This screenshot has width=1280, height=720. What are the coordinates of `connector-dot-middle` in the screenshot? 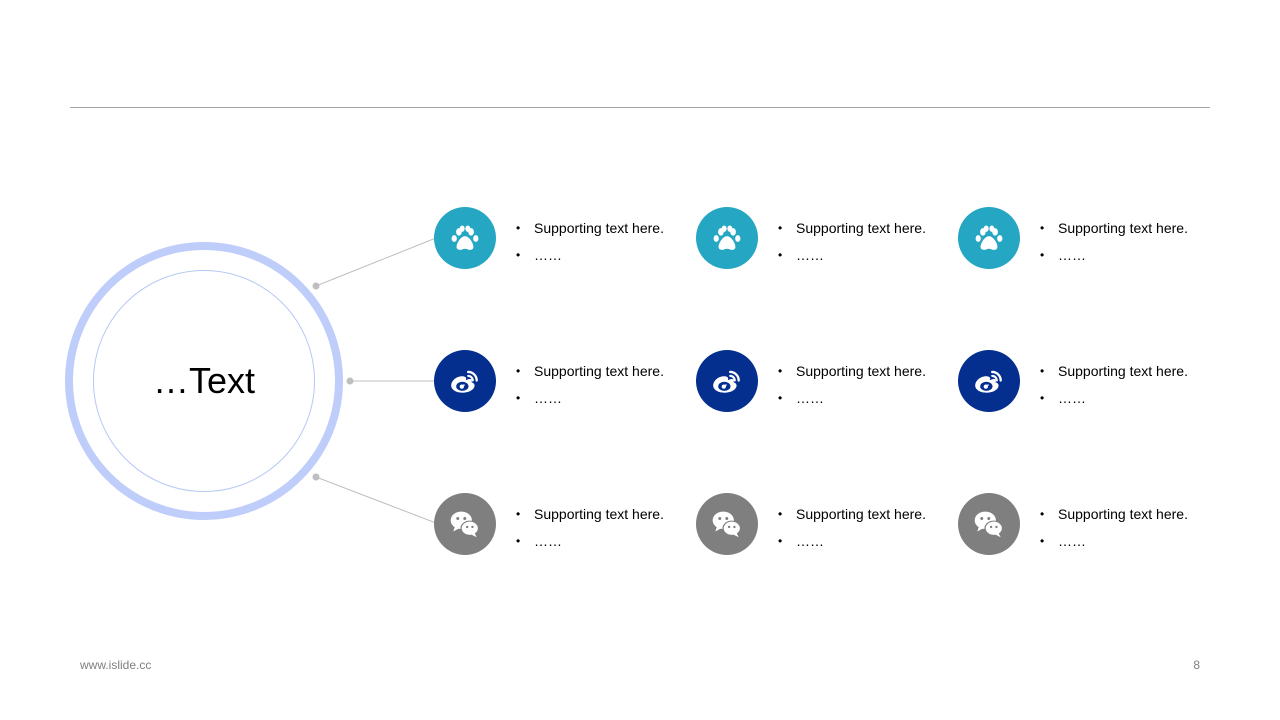 It's located at (350, 381).